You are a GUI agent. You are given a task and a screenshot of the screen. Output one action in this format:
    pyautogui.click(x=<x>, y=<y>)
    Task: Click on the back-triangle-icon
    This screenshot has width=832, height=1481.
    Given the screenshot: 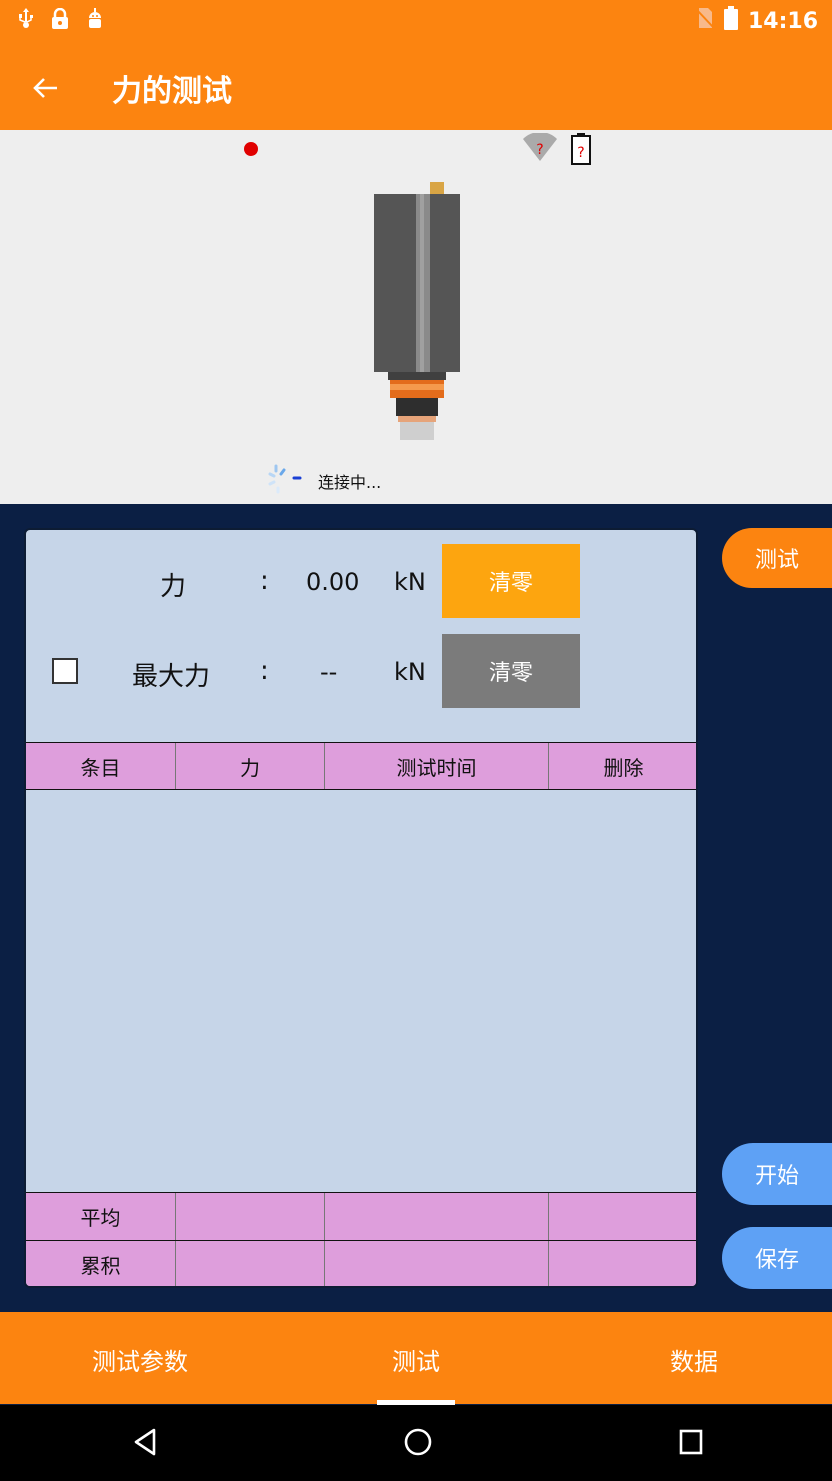 What is the action you would take?
    pyautogui.click(x=145, y=1444)
    